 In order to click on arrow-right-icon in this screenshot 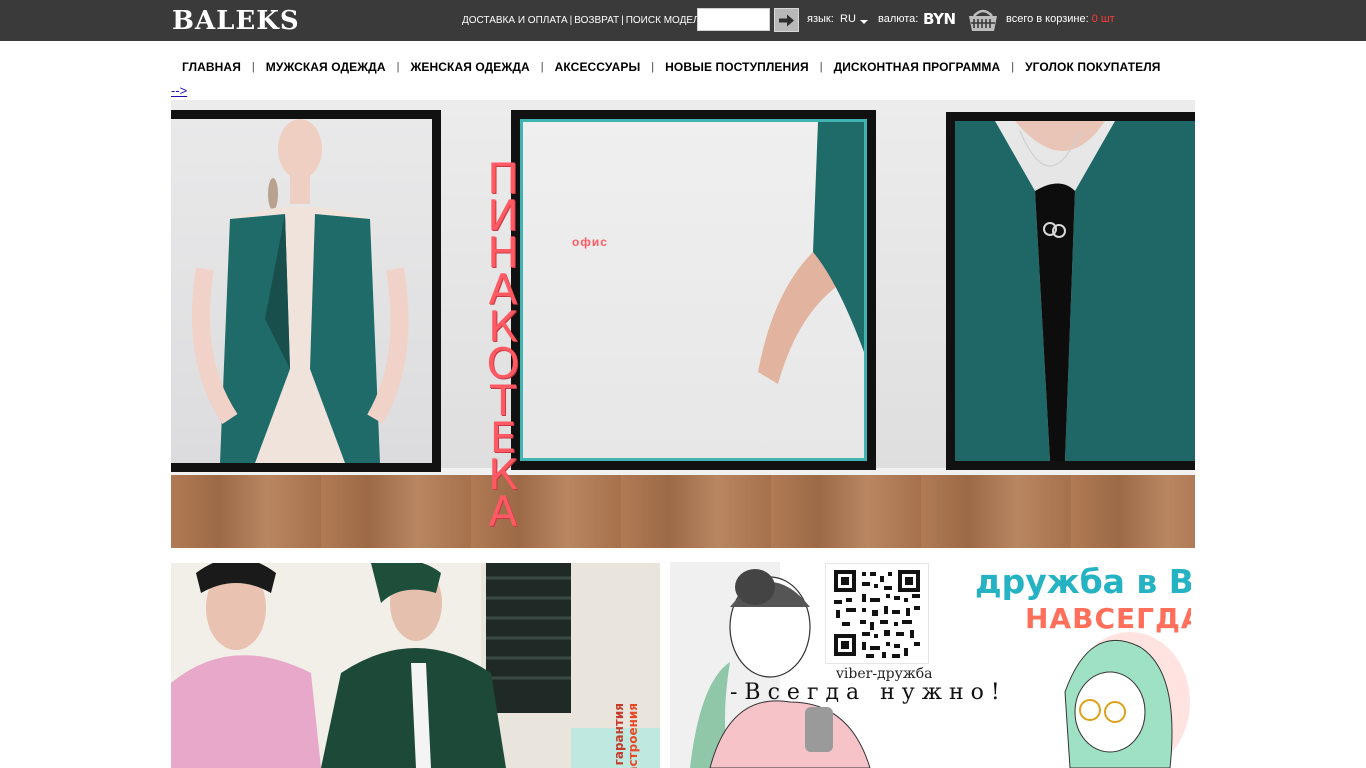, I will do `click(786, 20)`.